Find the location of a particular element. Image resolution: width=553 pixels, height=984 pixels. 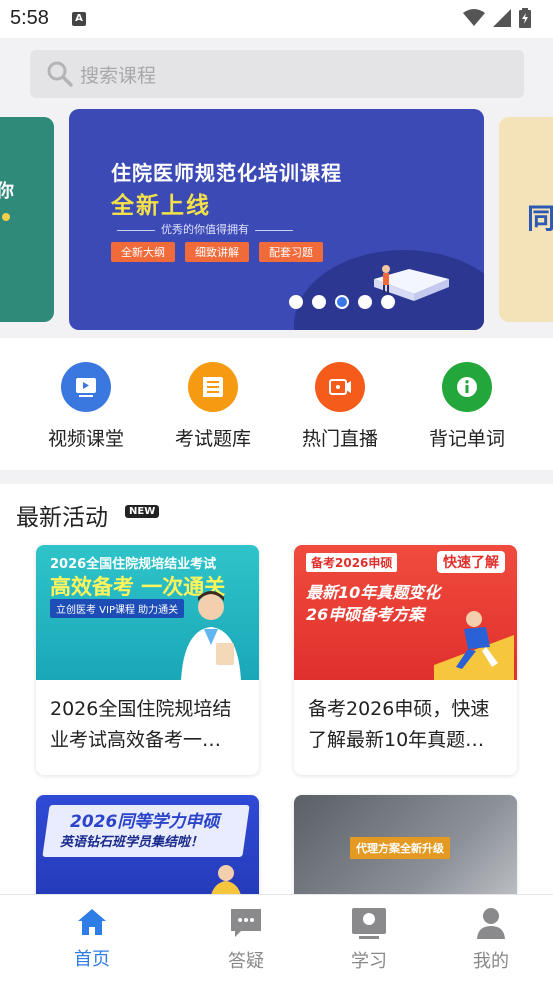

home-icon is located at coordinates (92, 922).